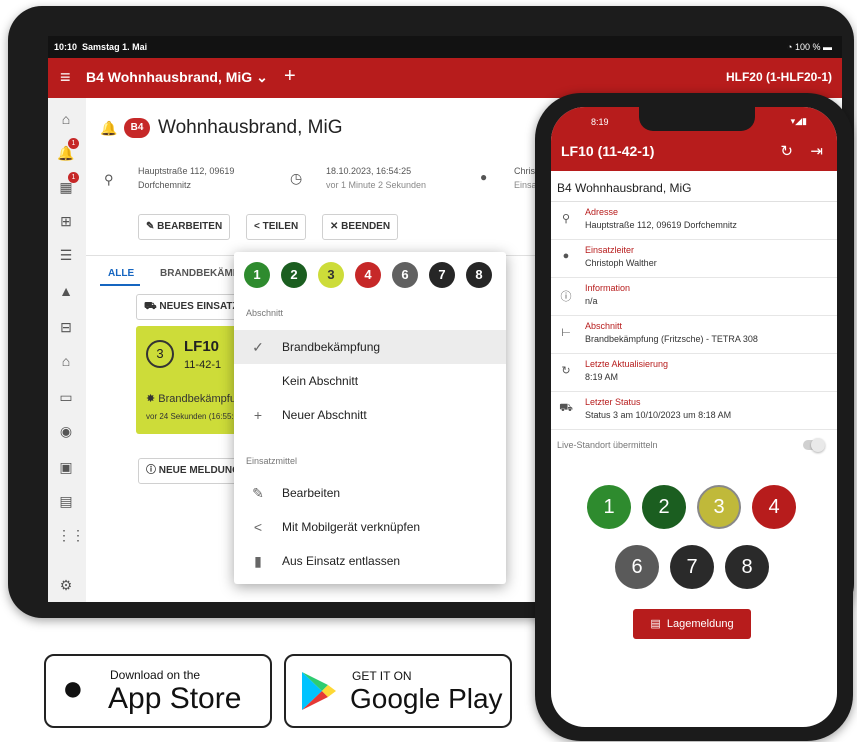 The height and width of the screenshot is (742, 857). Describe the element at coordinates (621, 263) in the screenshot. I see `row-value: Christoph Walther` at that location.